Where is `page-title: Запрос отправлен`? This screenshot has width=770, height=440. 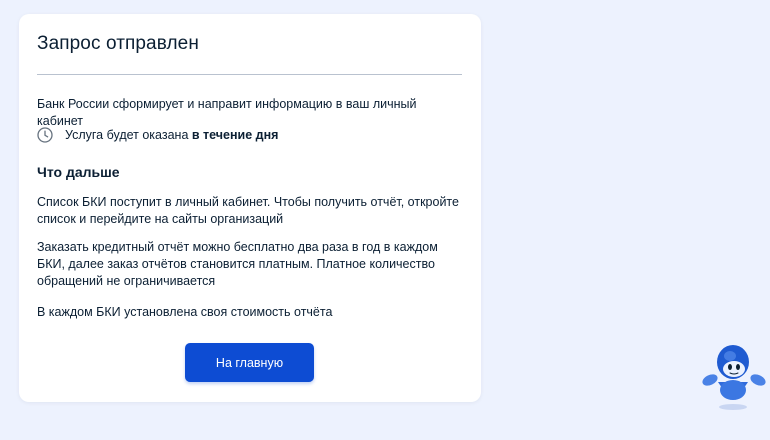 page-title: Запрос отправлен is located at coordinates (118, 43).